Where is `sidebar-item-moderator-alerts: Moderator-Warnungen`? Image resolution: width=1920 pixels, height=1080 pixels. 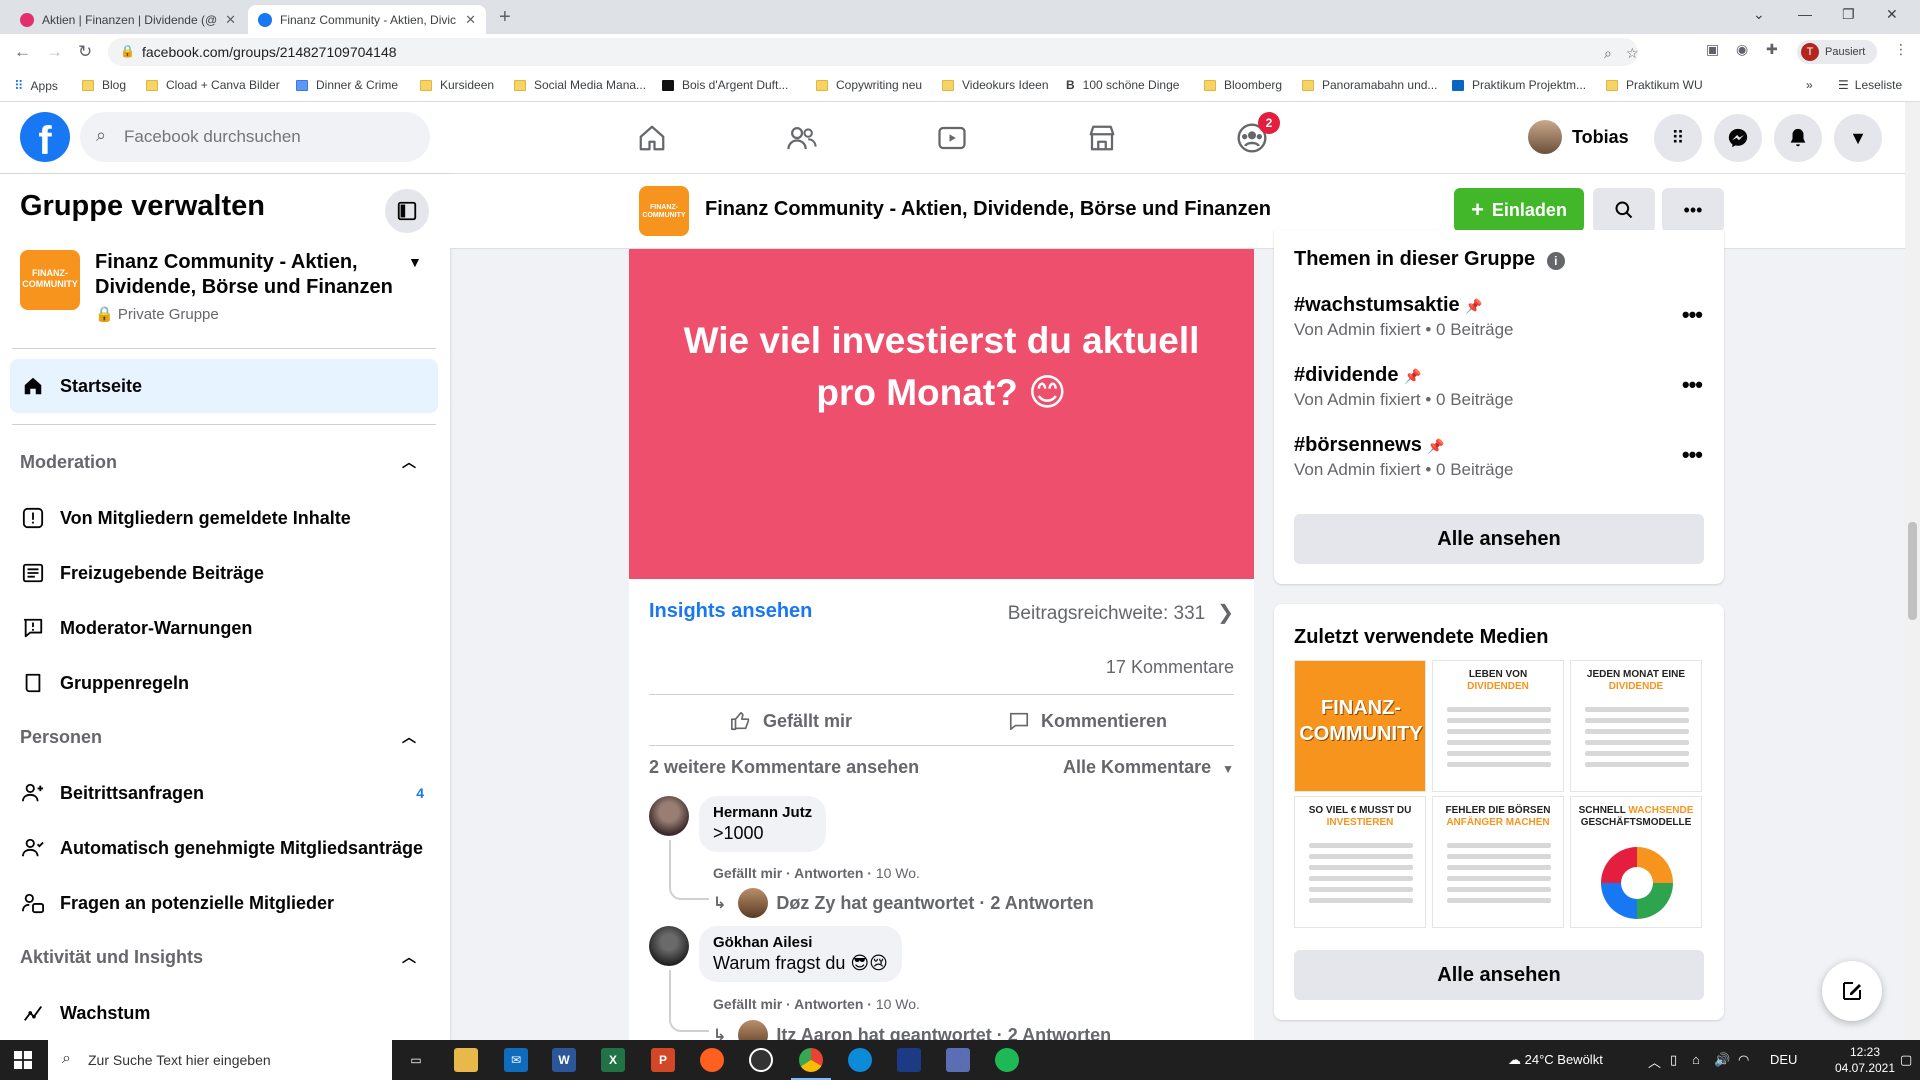
sidebar-item-moderator-alerts: Moderator-Warnungen is located at coordinates (224, 628).